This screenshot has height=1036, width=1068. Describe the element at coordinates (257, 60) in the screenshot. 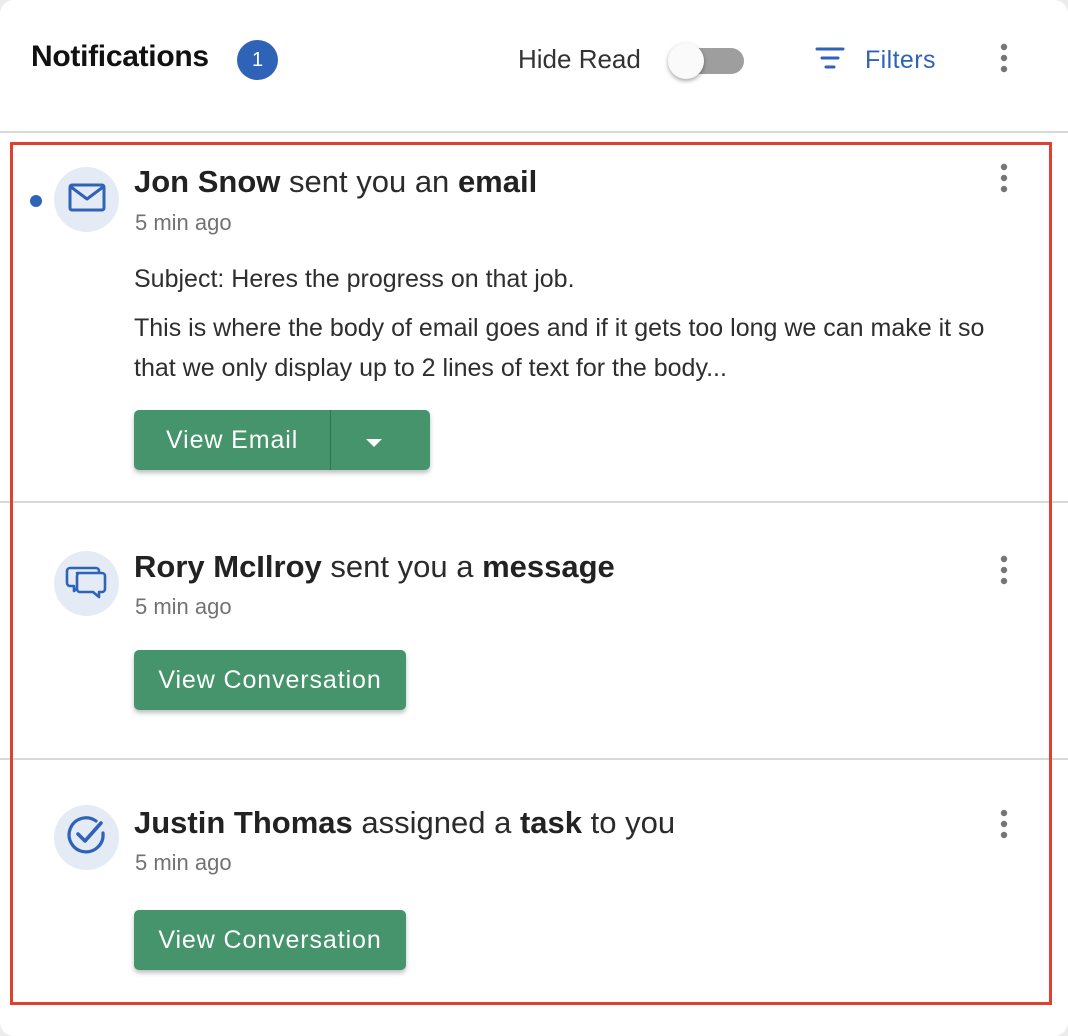

I see `unread-count-badge: 1` at that location.